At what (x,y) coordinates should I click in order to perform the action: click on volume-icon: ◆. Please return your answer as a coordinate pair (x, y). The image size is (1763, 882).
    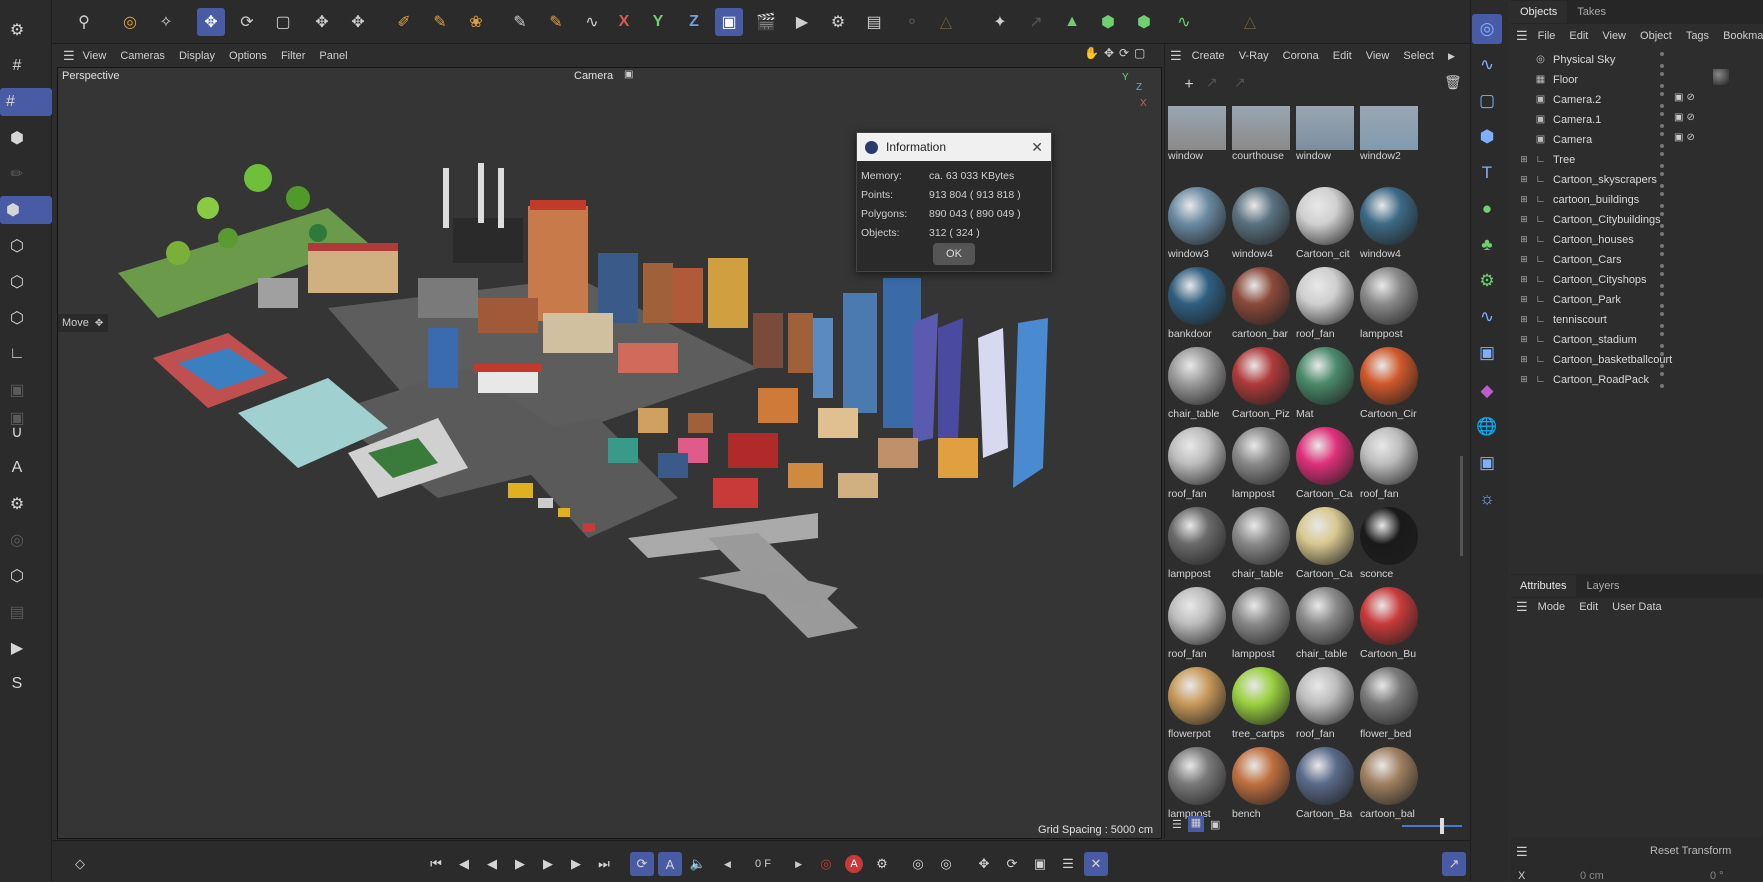
    Looking at the image, I should click on (1487, 391).